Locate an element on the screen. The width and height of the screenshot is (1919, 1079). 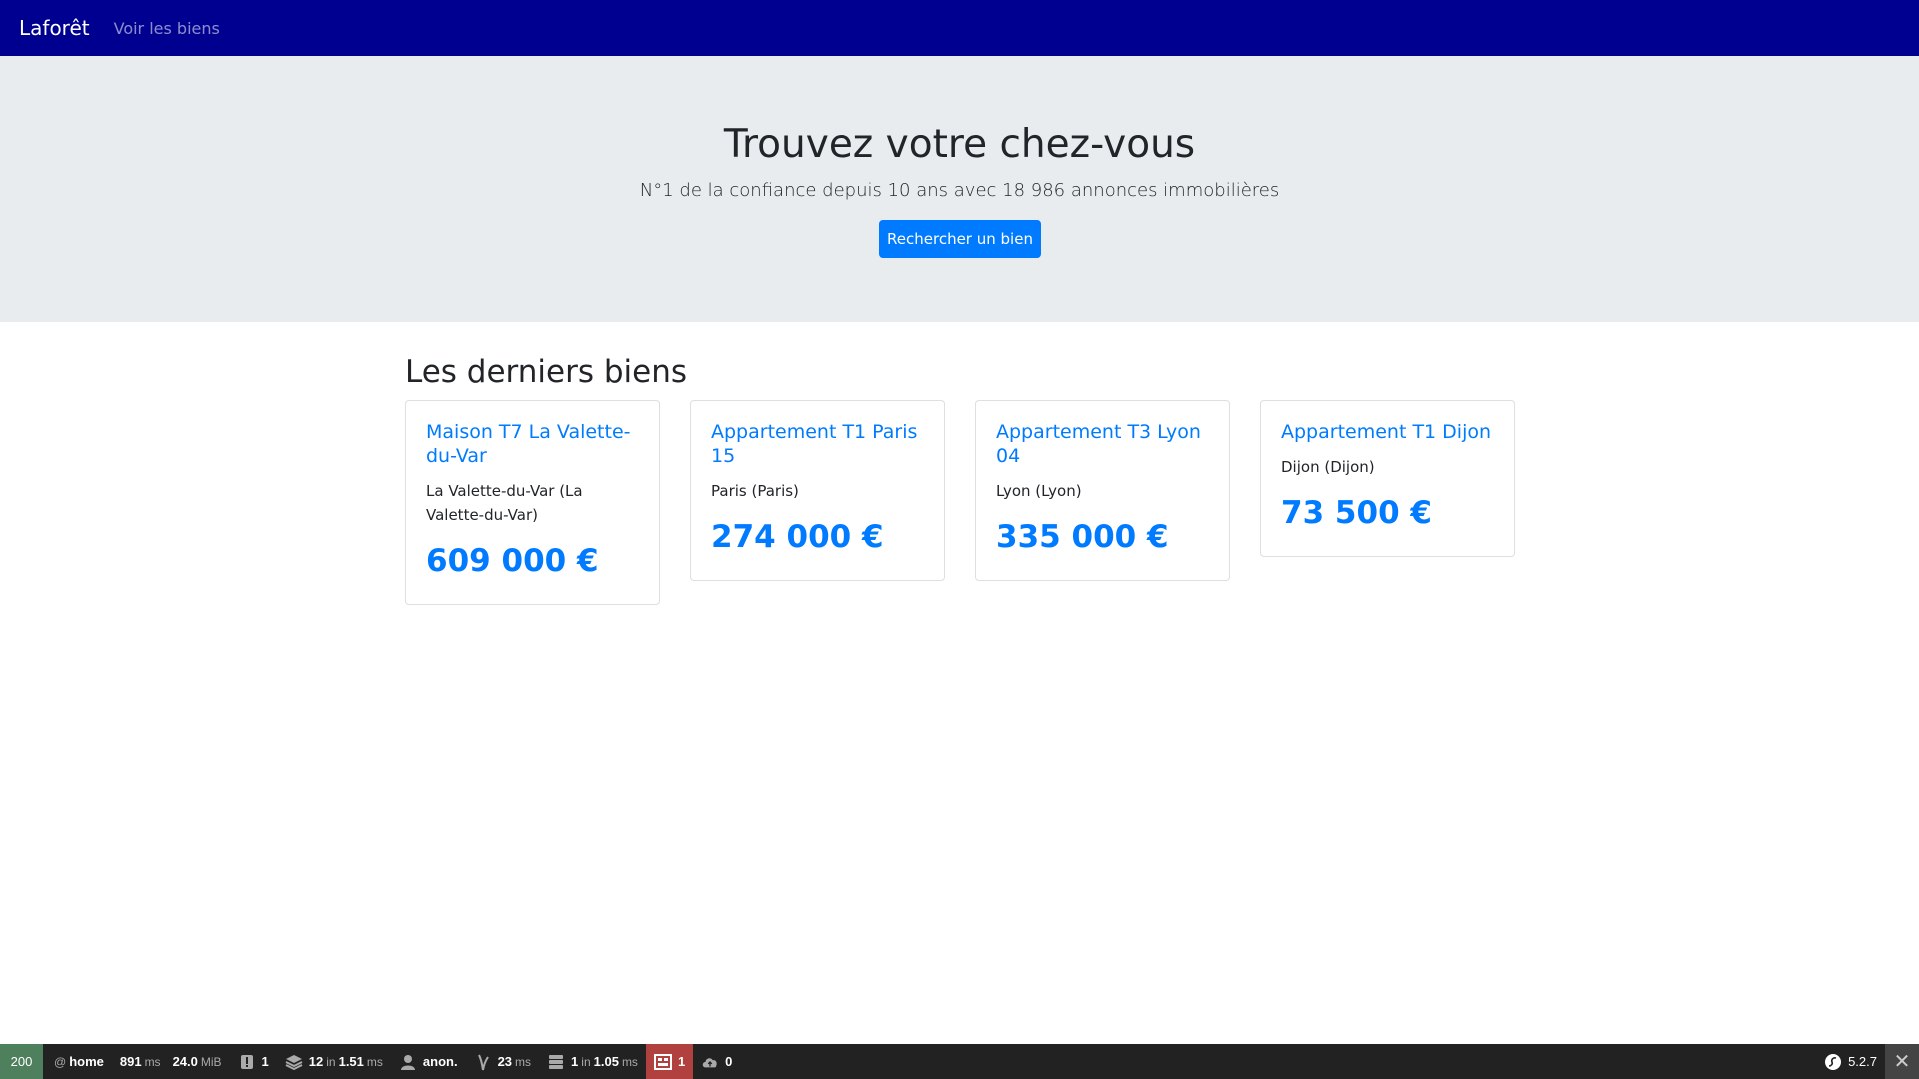
database-indicator: 1 in 1.05 ms is located at coordinates (592, 1061).